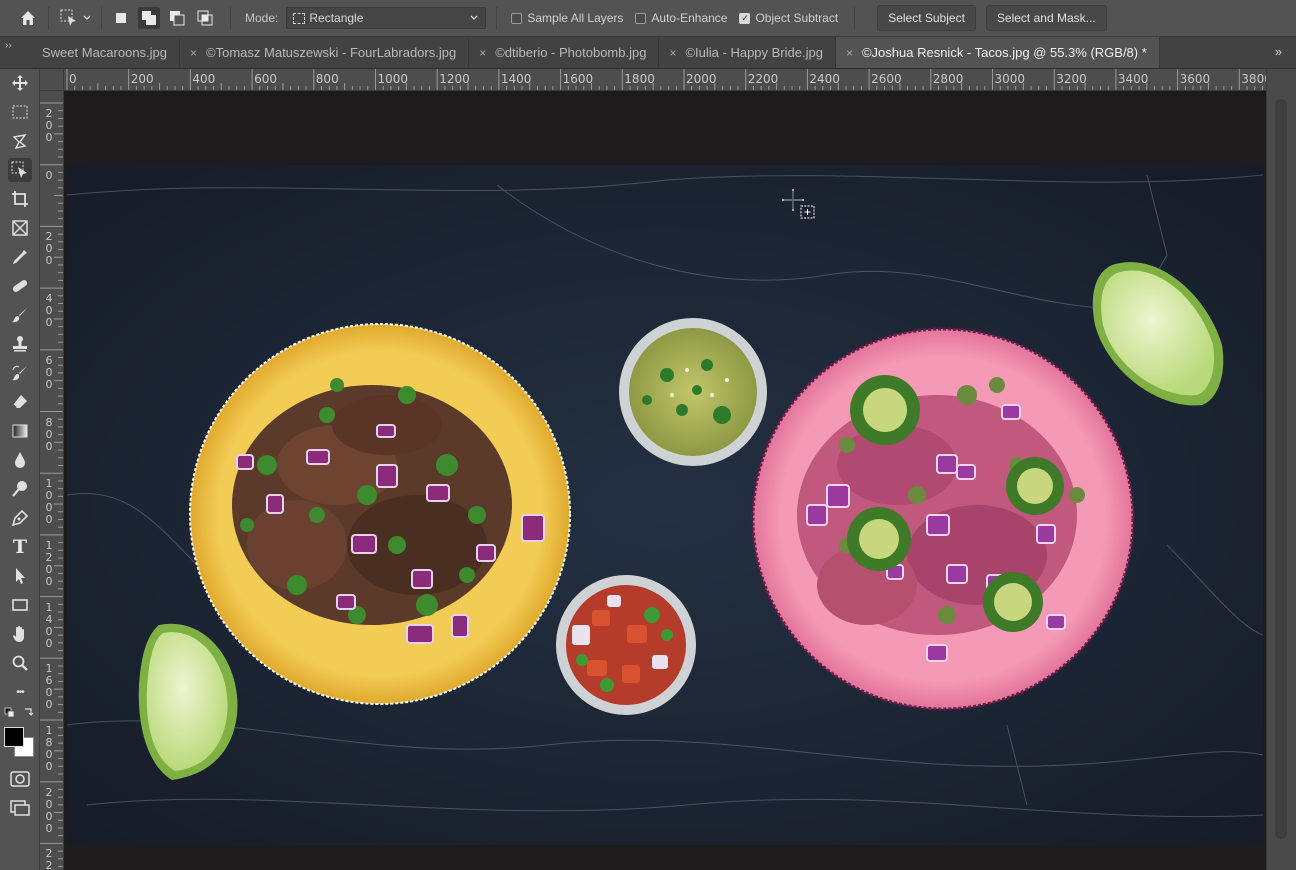 The height and width of the screenshot is (870, 1296). Describe the element at coordinates (14, 737) in the screenshot. I see `foreground-color-swatch` at that location.